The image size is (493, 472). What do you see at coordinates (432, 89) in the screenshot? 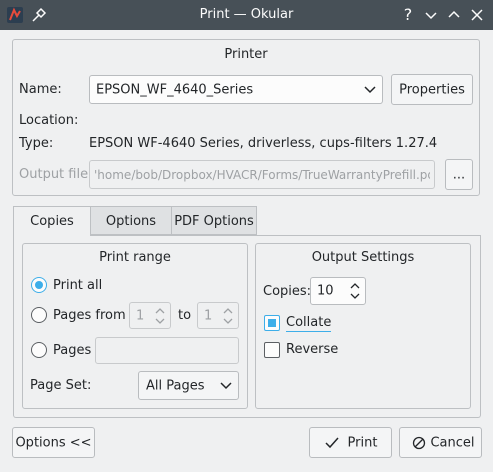
I see `properties-button: Properties` at bounding box center [432, 89].